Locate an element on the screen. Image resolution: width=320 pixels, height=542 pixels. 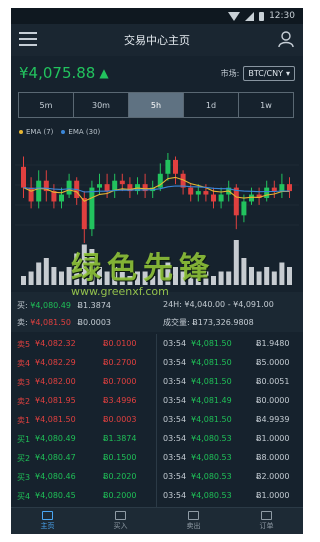
orderbook-row: 买2 ¥4,080.47 Ƀ0.1500 03:54 ¥4,080.53 Ƀ8.0000 is located at coordinates (157, 457).